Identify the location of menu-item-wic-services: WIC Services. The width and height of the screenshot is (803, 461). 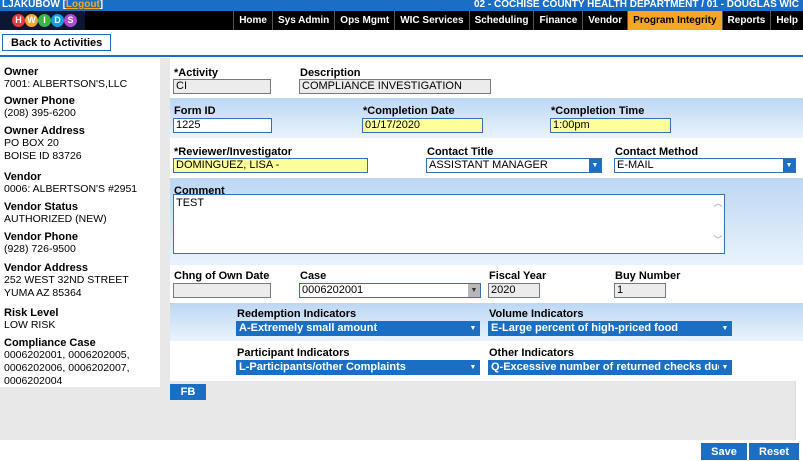
(431, 20).